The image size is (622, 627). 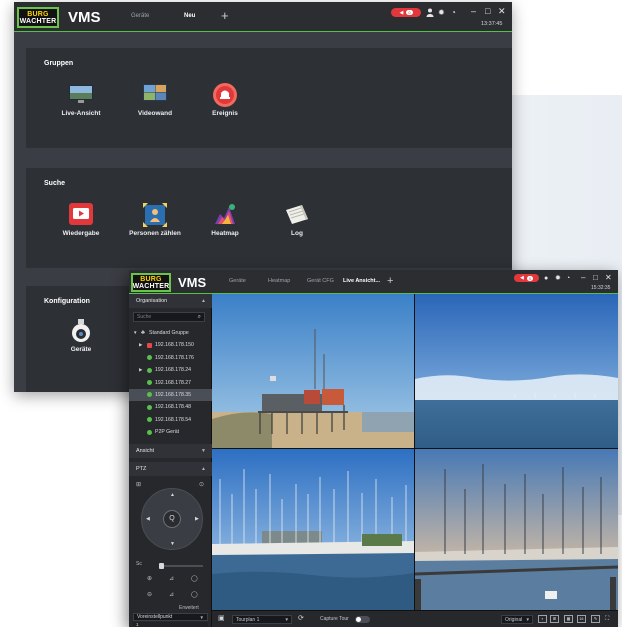 What do you see at coordinates (171, 578) in the screenshot?
I see `focus-near-icon: ⊿` at bounding box center [171, 578].